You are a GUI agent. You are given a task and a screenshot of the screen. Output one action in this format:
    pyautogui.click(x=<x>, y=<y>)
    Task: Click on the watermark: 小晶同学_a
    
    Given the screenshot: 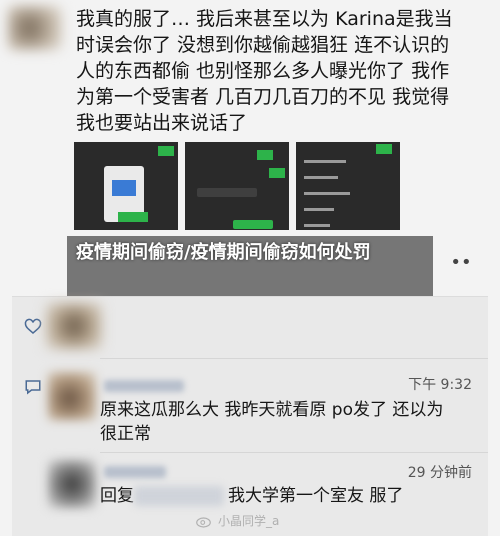 What is the action you would take?
    pyautogui.click(x=237, y=520)
    